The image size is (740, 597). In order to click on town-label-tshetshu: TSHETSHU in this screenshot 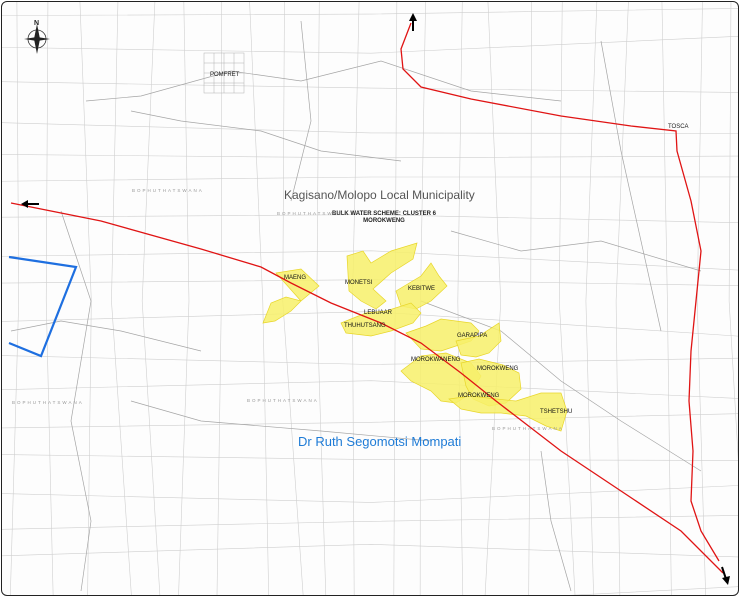, I will do `click(556, 412)`.